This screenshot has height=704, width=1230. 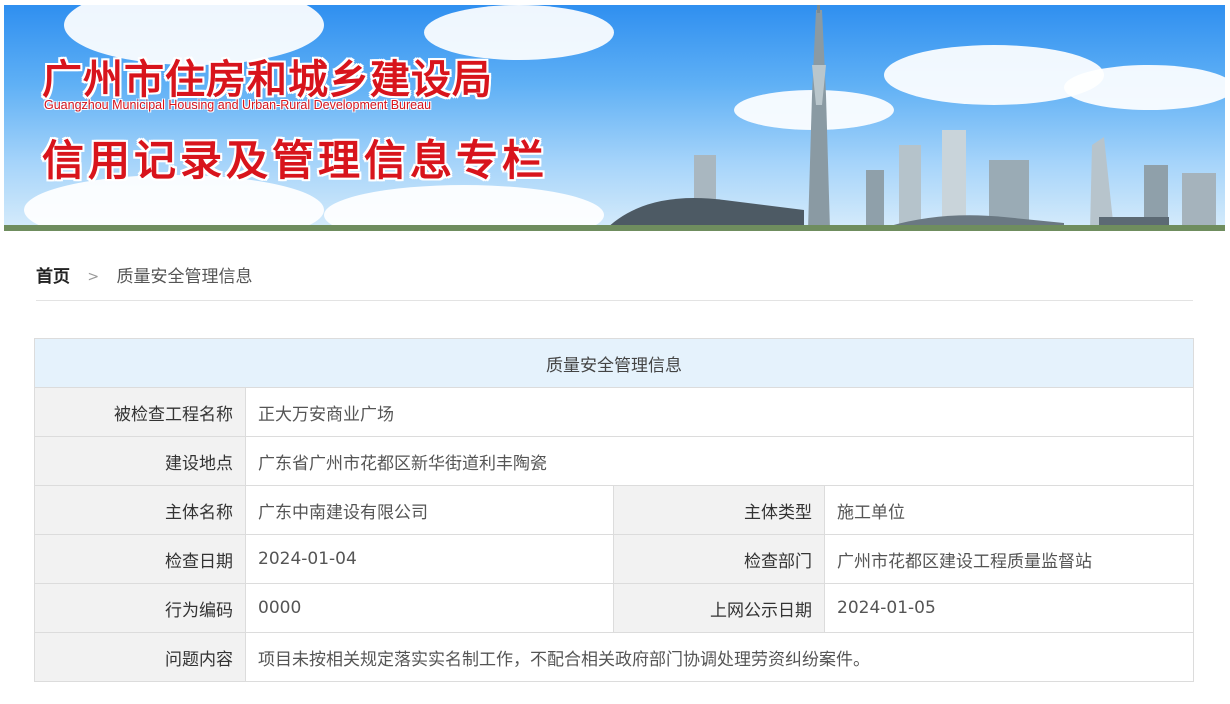 What do you see at coordinates (719, 412) in the screenshot?
I see `project-name-value: 正大万安商业广场` at bounding box center [719, 412].